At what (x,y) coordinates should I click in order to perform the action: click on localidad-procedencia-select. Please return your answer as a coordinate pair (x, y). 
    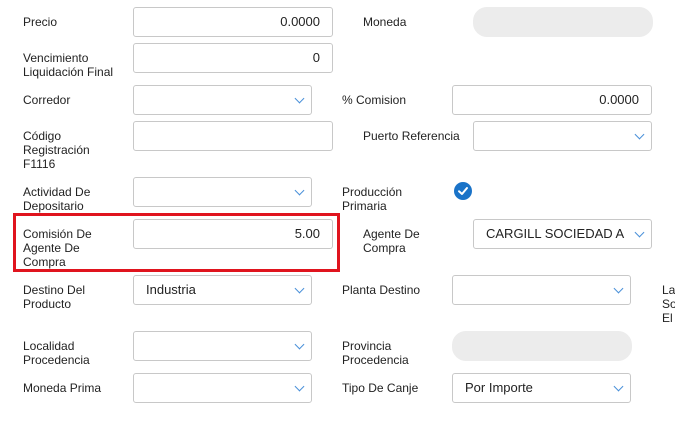
    Looking at the image, I should click on (222, 346).